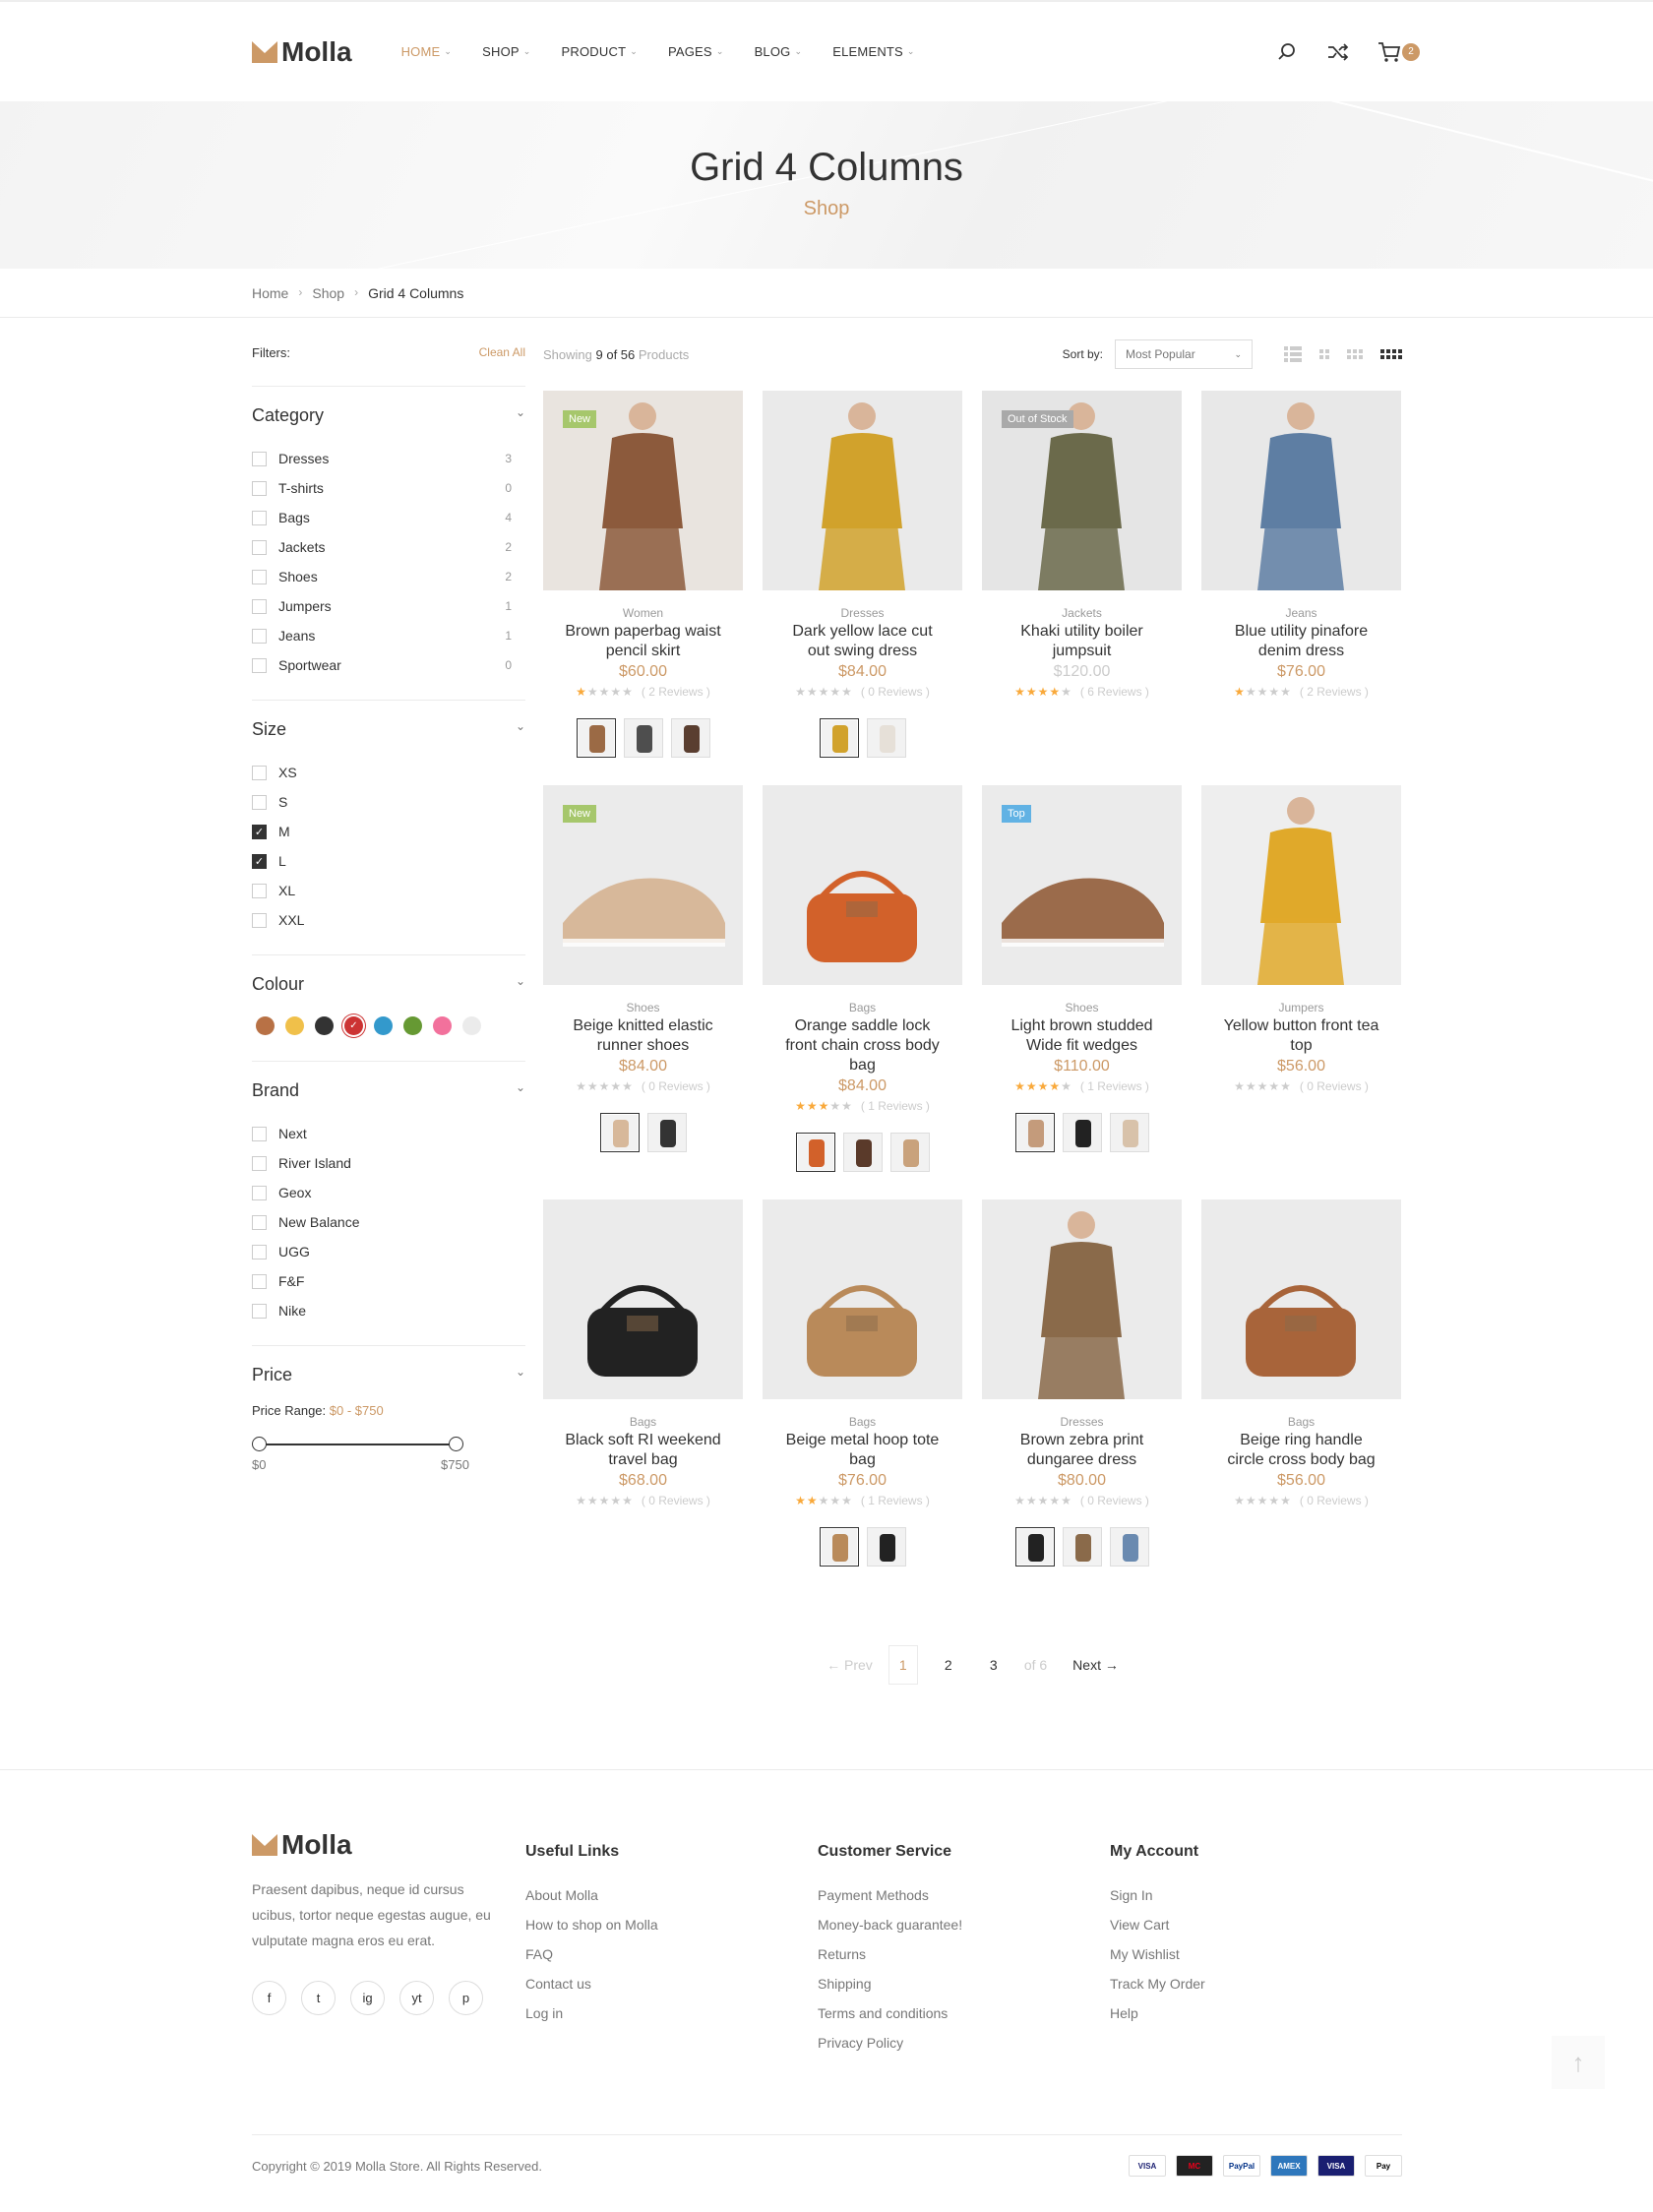 Image resolution: width=1653 pixels, height=2212 pixels. I want to click on brand-option: Geox, so click(388, 1192).